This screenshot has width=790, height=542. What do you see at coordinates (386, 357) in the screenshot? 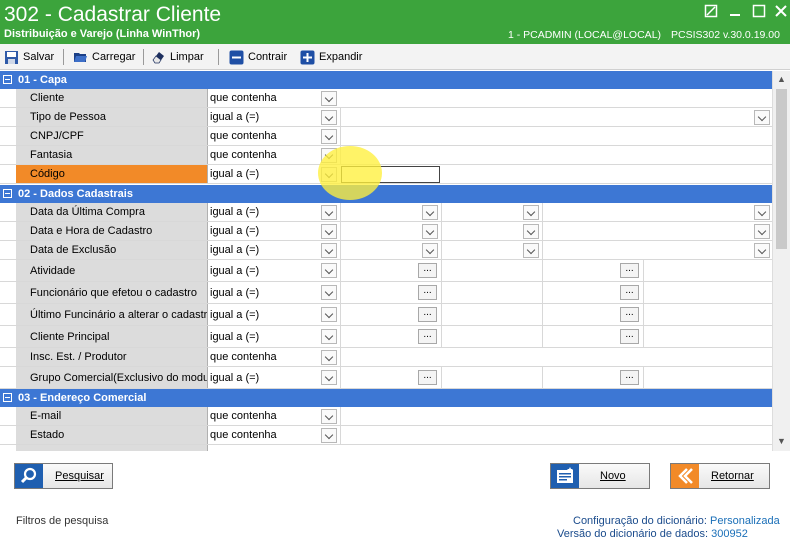
I see `filter-row-insc-est: Insc. Est. / Produtor que contenha` at bounding box center [386, 357].